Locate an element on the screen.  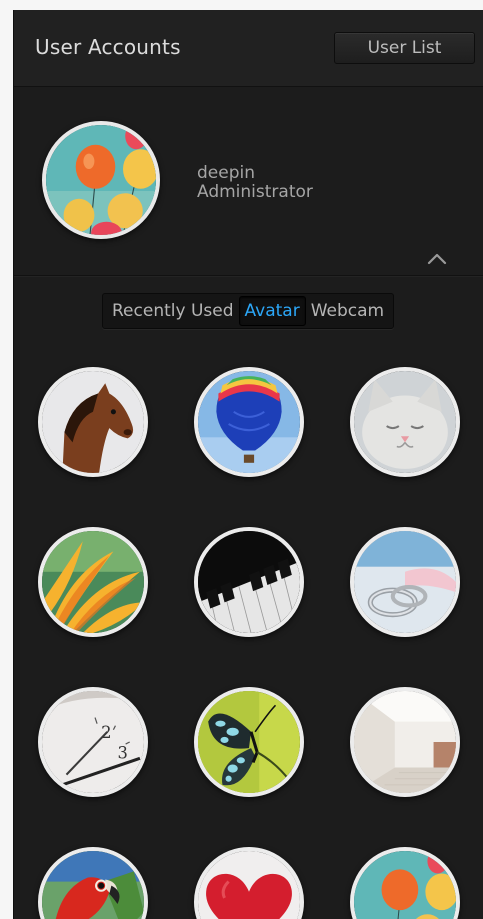
flower-avatar-icon is located at coordinates (93, 582).